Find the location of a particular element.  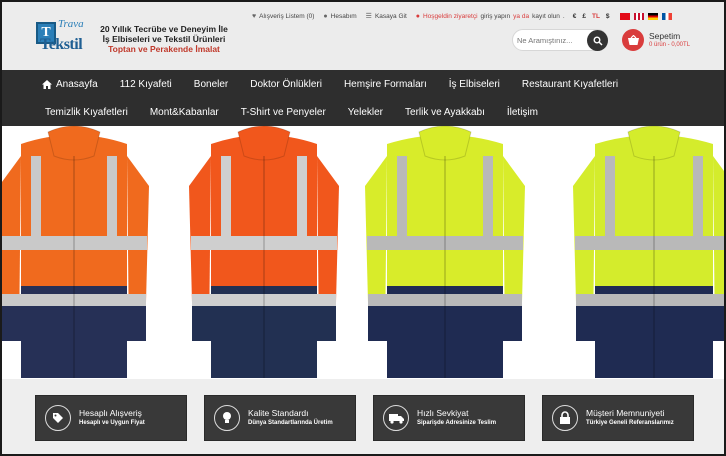

flag-tr-icon is located at coordinates (624, 16).